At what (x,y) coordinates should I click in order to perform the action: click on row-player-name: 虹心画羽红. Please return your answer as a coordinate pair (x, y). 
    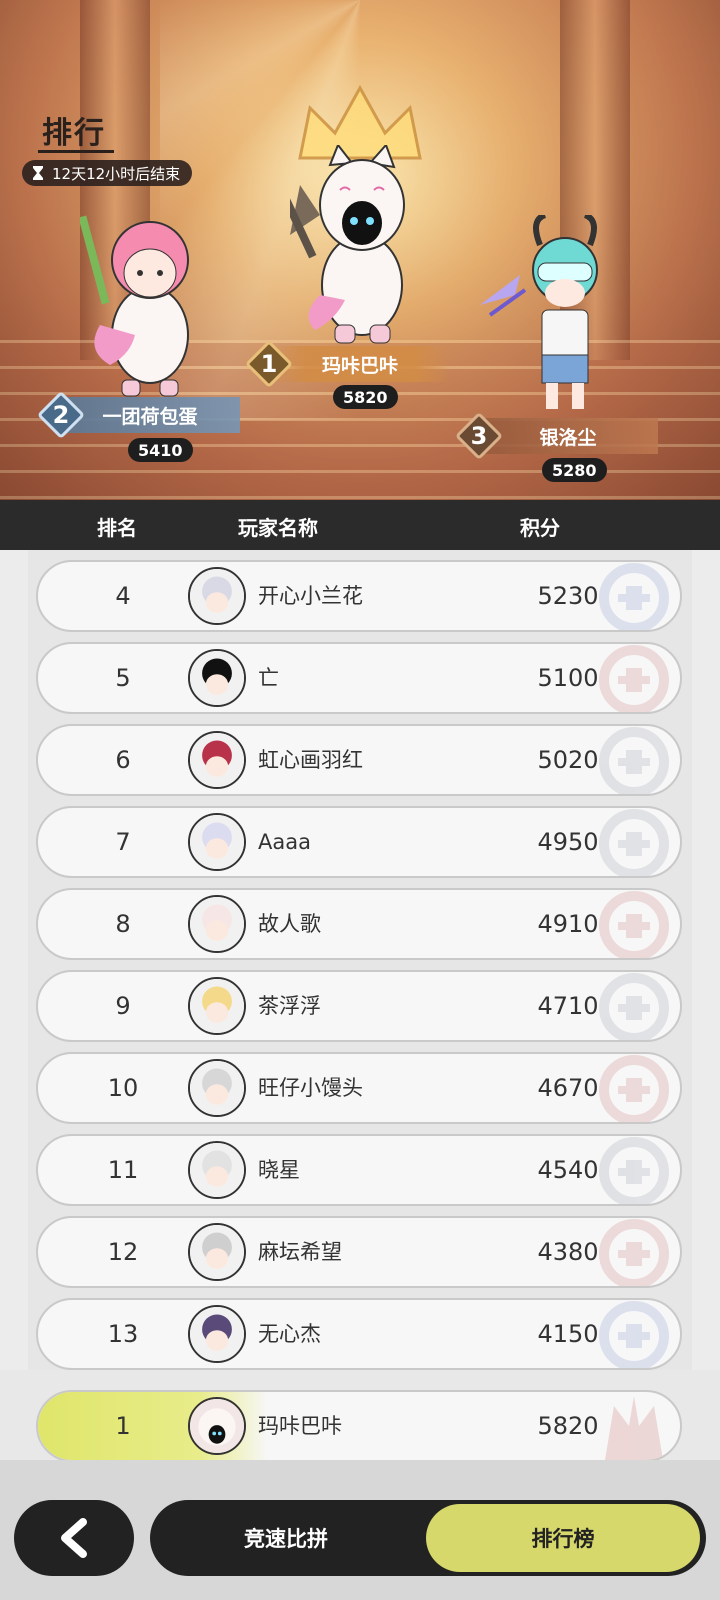
    Looking at the image, I should click on (310, 760).